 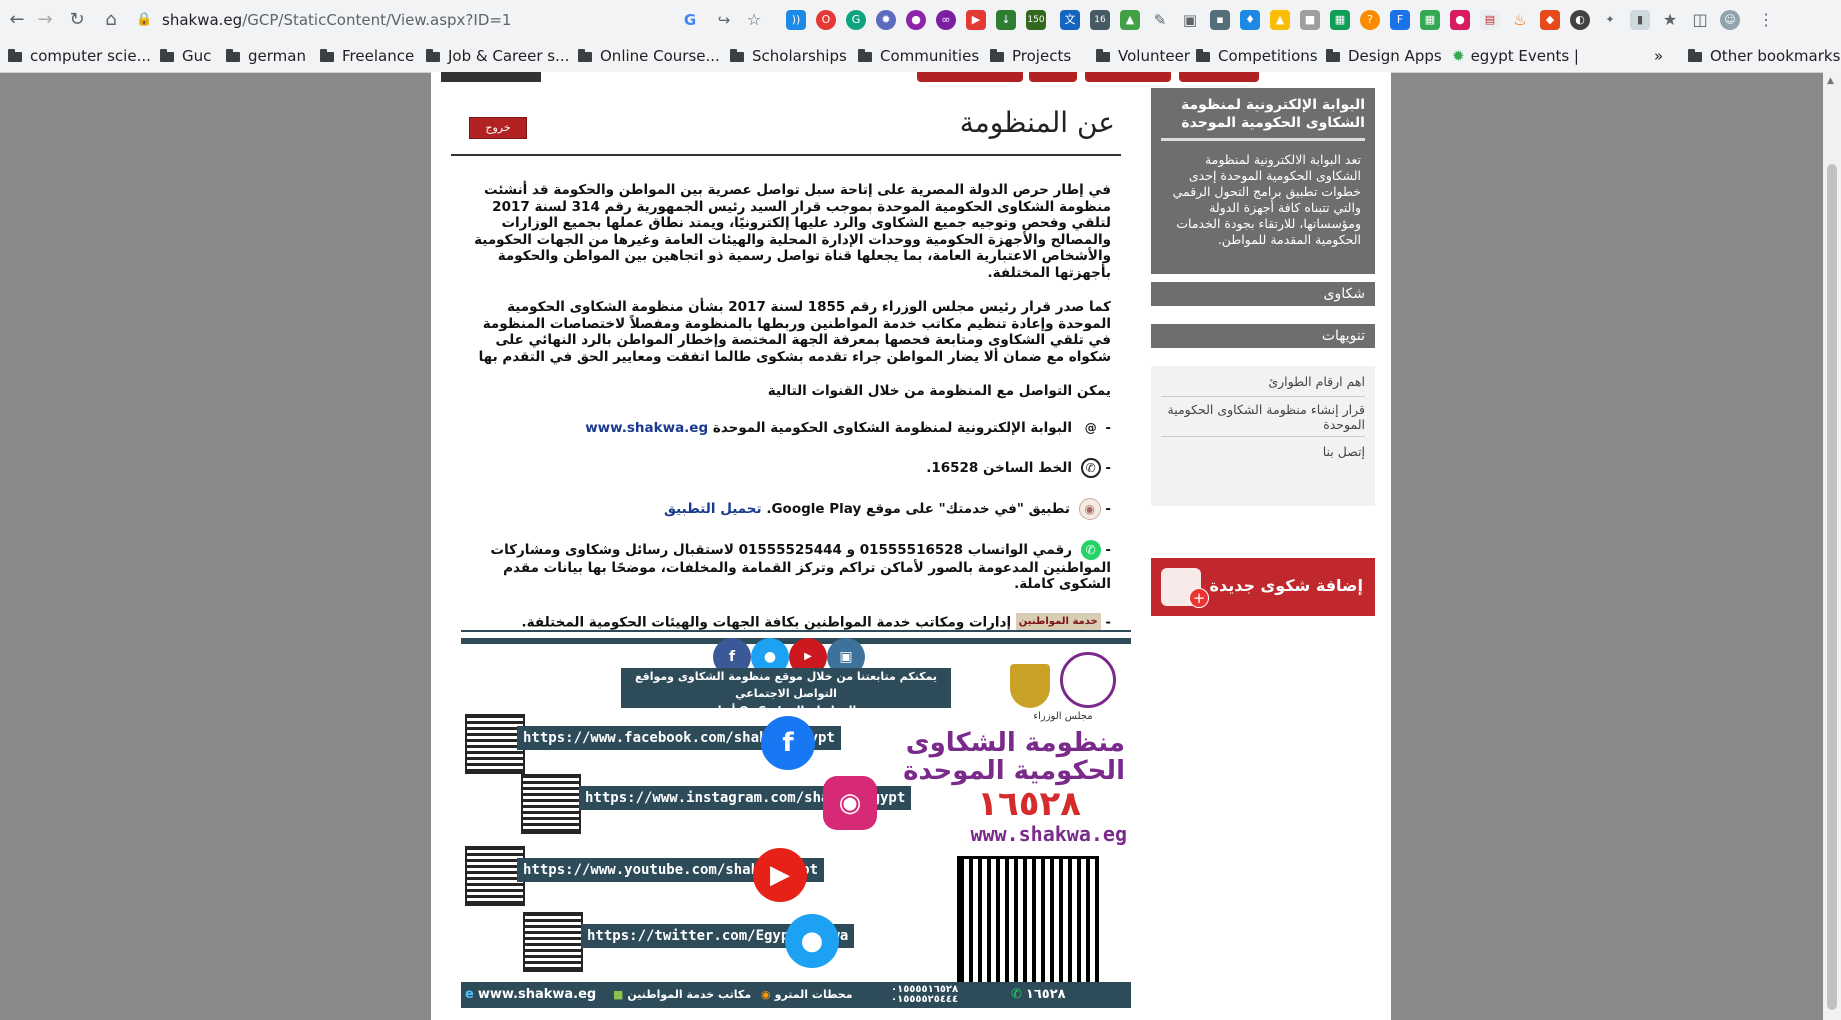 What do you see at coordinates (1100, 20) in the screenshot?
I see `badge-extension-icon: 16` at bounding box center [1100, 20].